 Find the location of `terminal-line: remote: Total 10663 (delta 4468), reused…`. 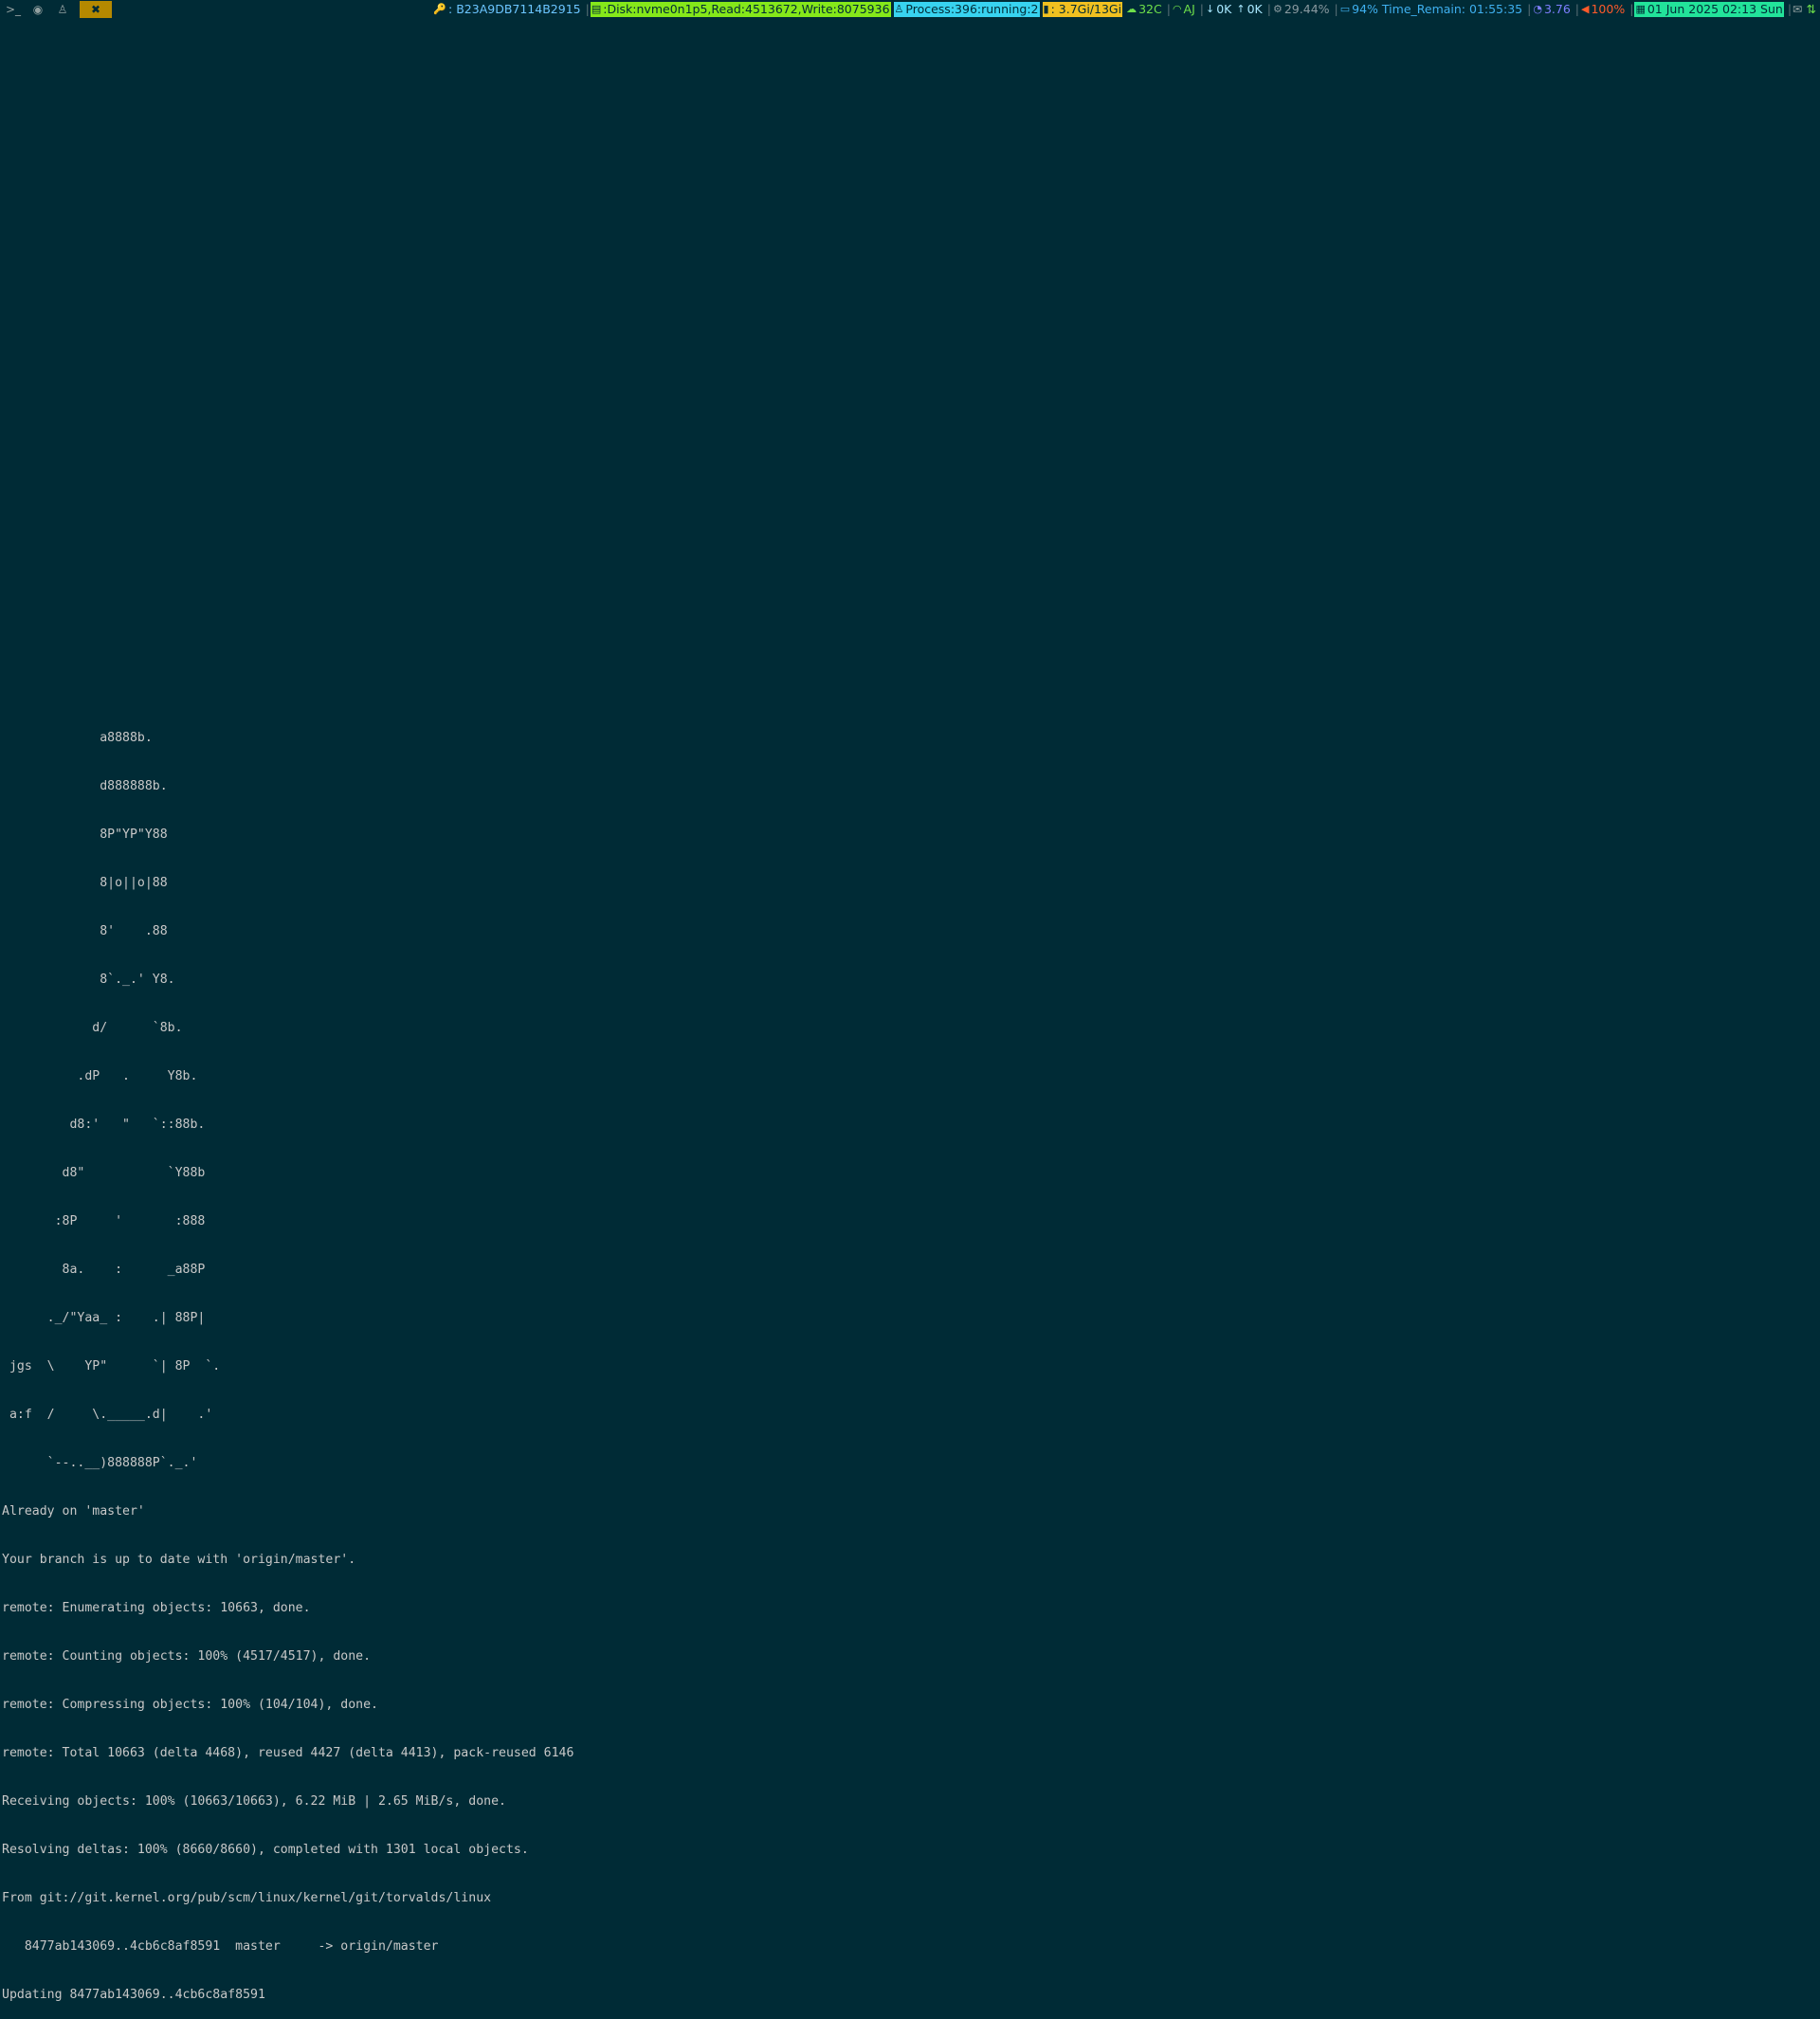

terminal-line: remote: Total 10663 (delta 4468), reused… is located at coordinates (288, 1753).